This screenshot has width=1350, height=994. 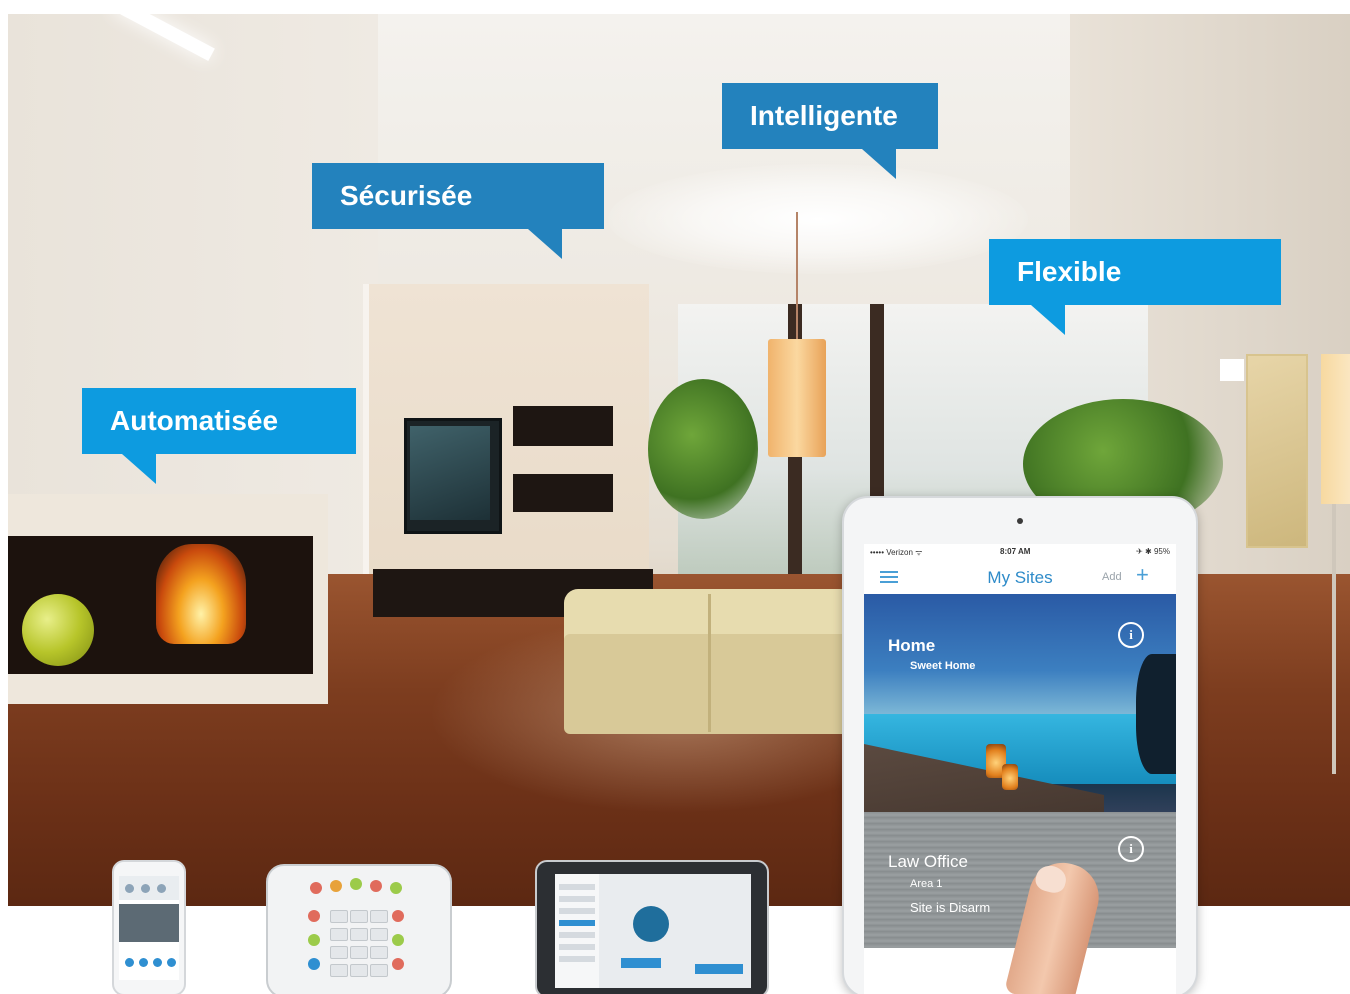 What do you see at coordinates (450, 473) in the screenshot?
I see `tv-screen` at bounding box center [450, 473].